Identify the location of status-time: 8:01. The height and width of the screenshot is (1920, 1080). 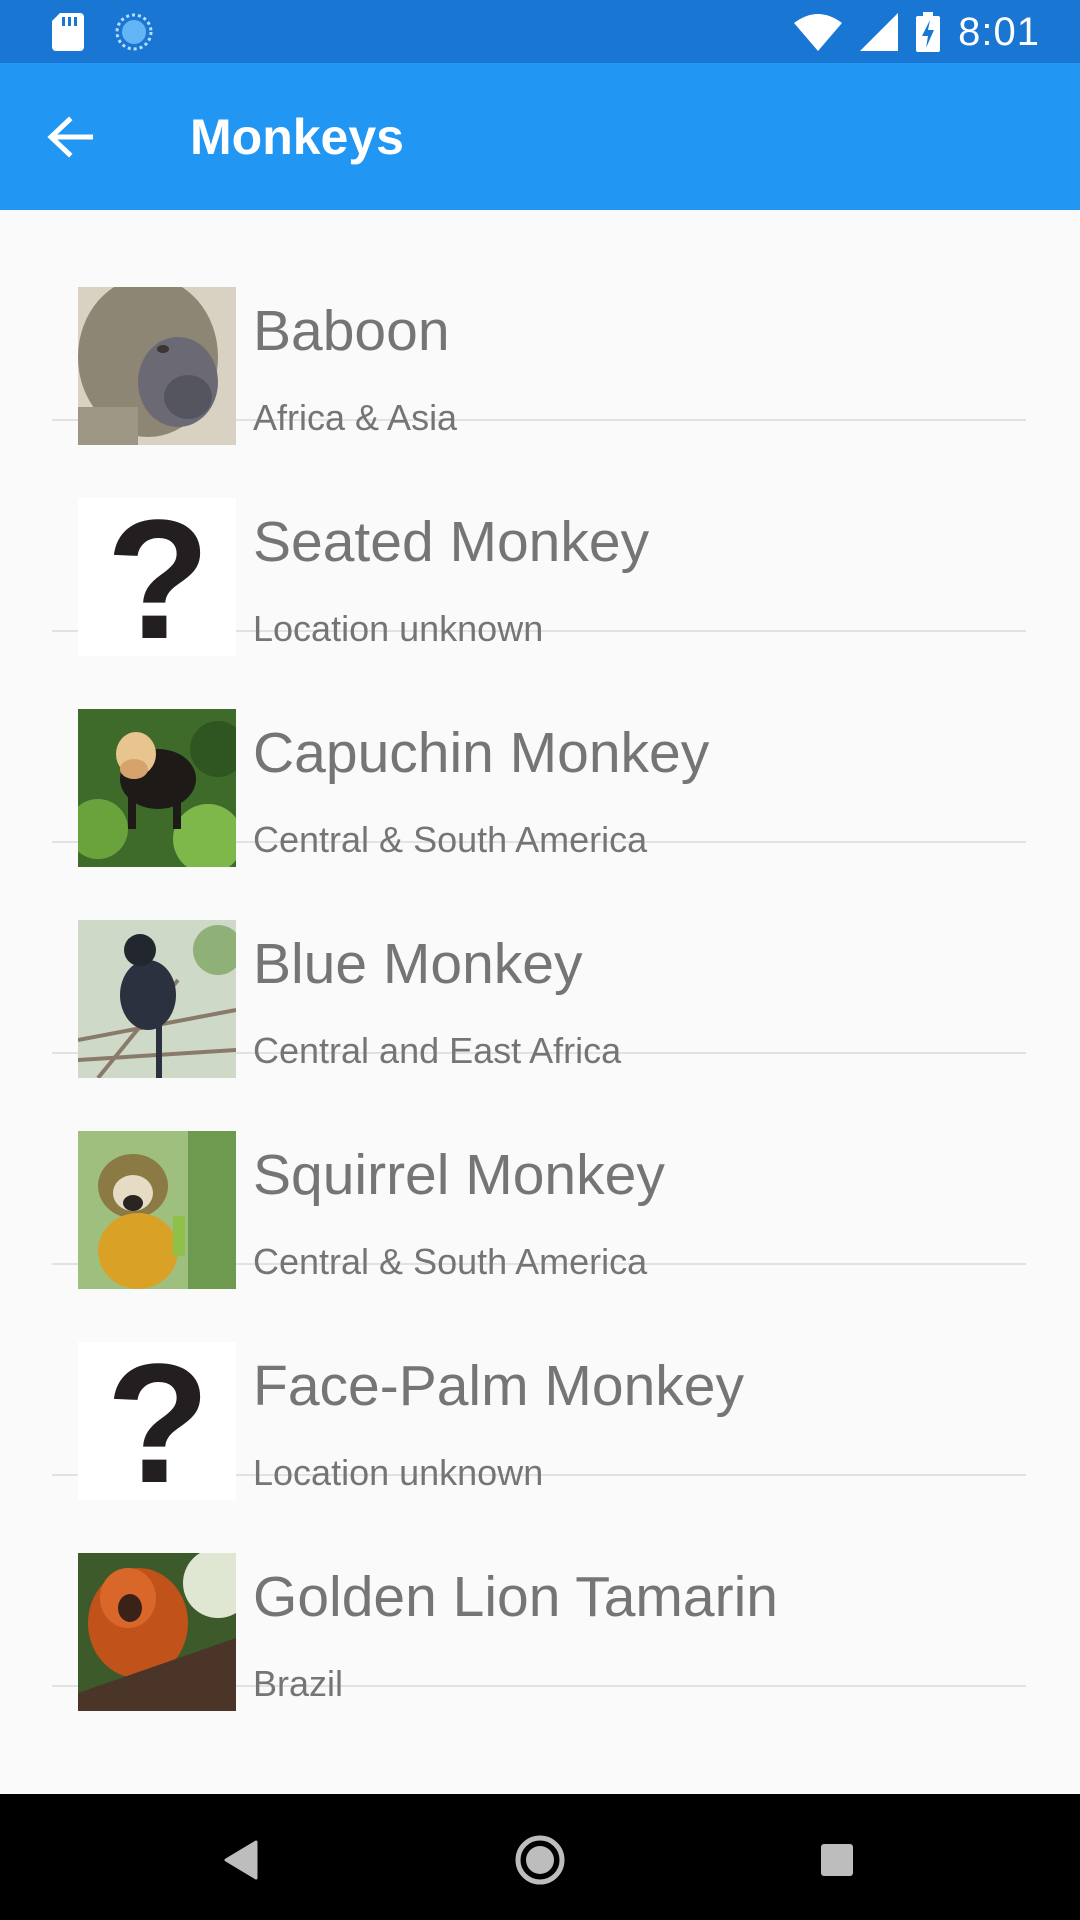
(999, 32).